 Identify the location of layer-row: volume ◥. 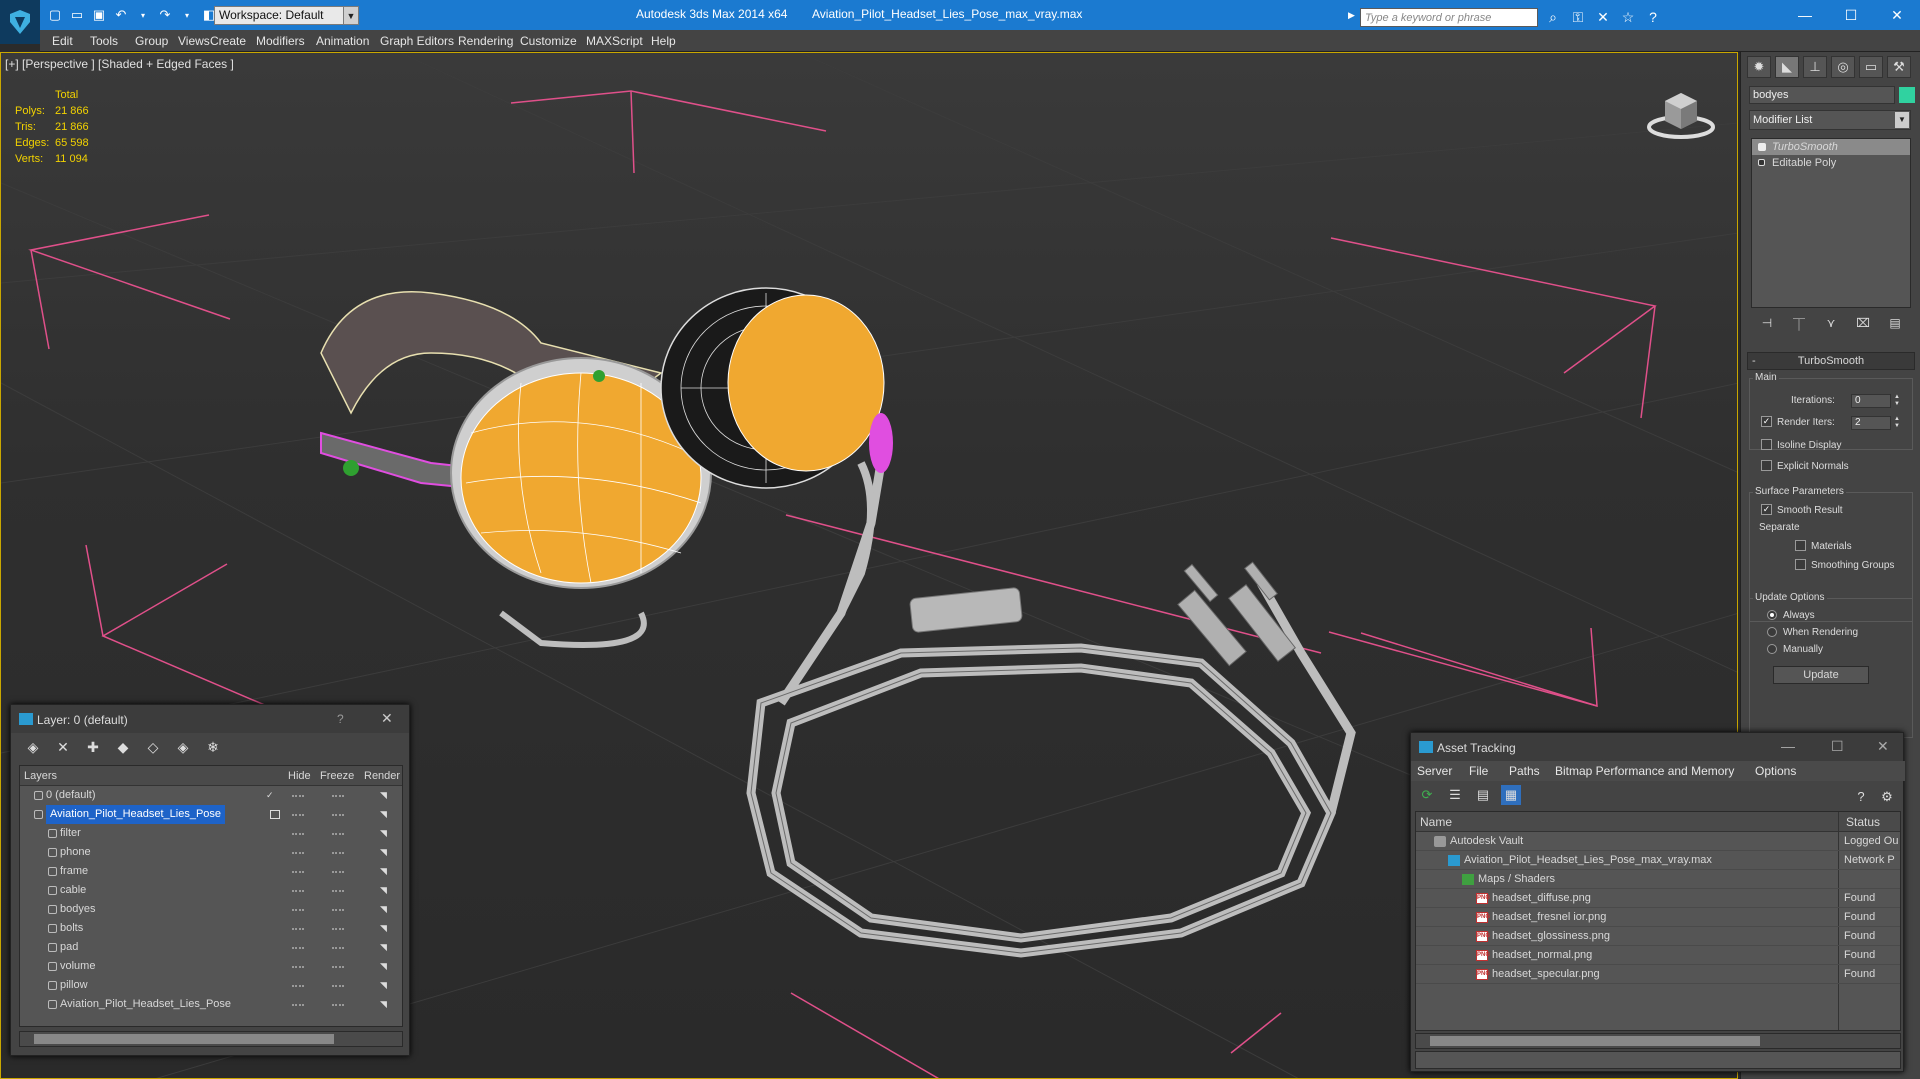
(211, 966).